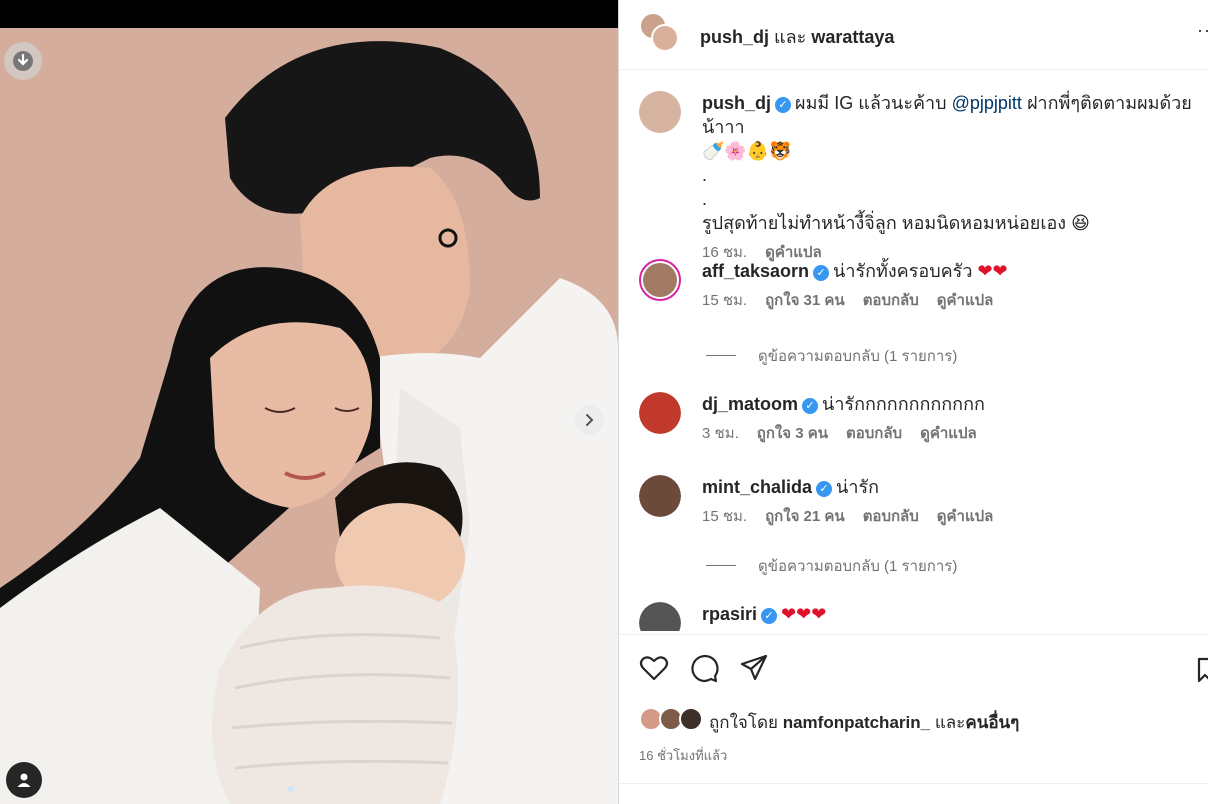  What do you see at coordinates (913, 793) in the screenshot?
I see `add-comment-area` at bounding box center [913, 793].